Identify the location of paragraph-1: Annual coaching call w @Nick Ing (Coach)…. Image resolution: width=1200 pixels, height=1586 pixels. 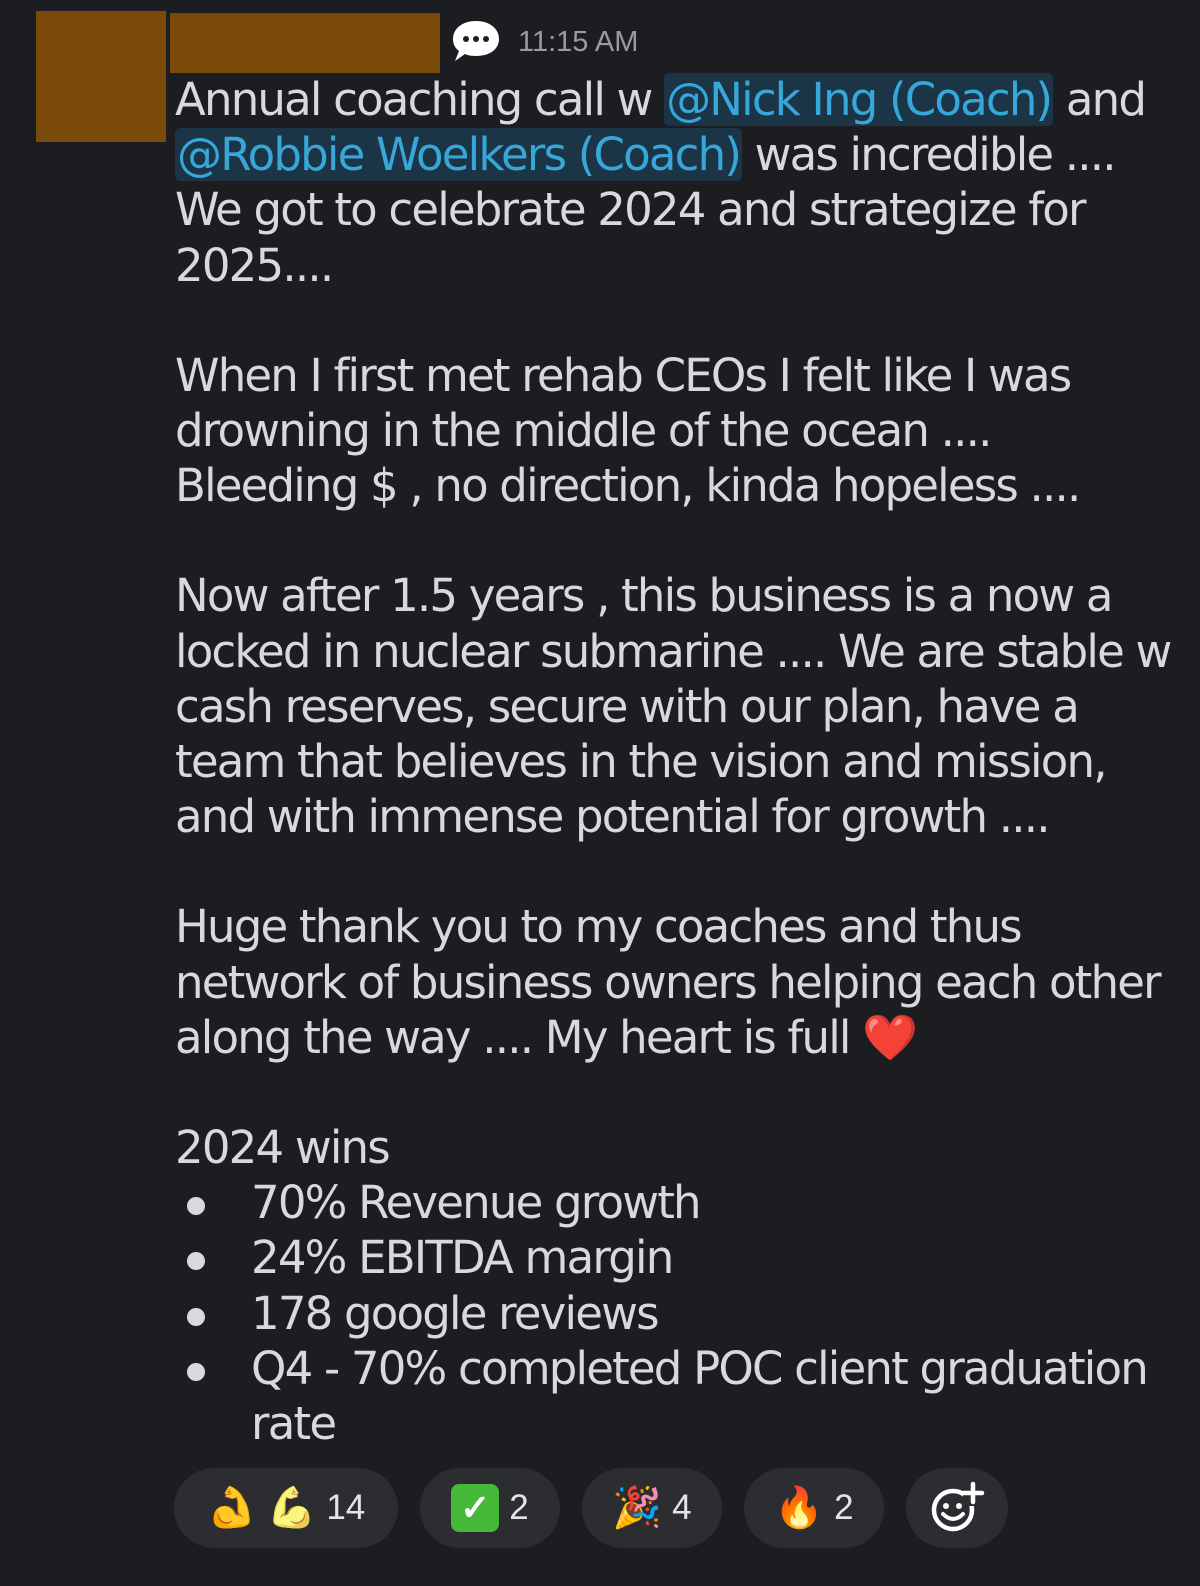
(675, 182).